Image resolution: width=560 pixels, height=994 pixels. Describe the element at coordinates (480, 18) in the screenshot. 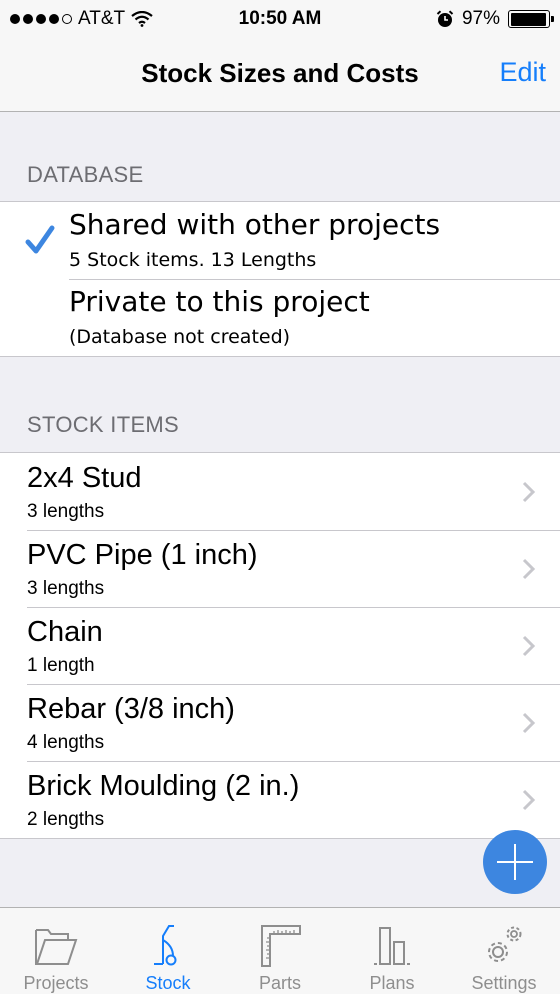

I see `battery-percent: 97%` at that location.